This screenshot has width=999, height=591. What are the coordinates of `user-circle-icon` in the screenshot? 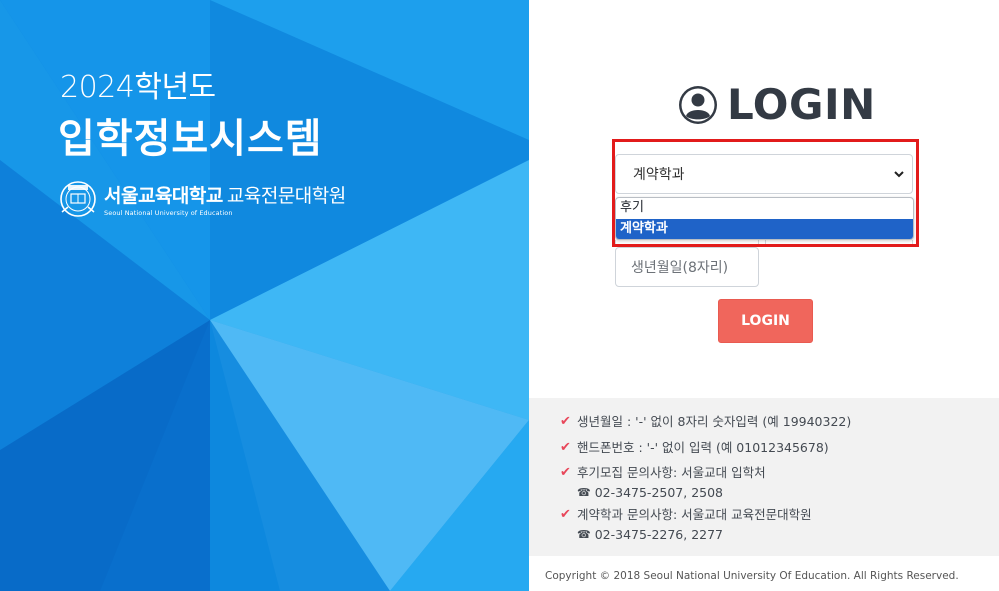 It's located at (698, 104).